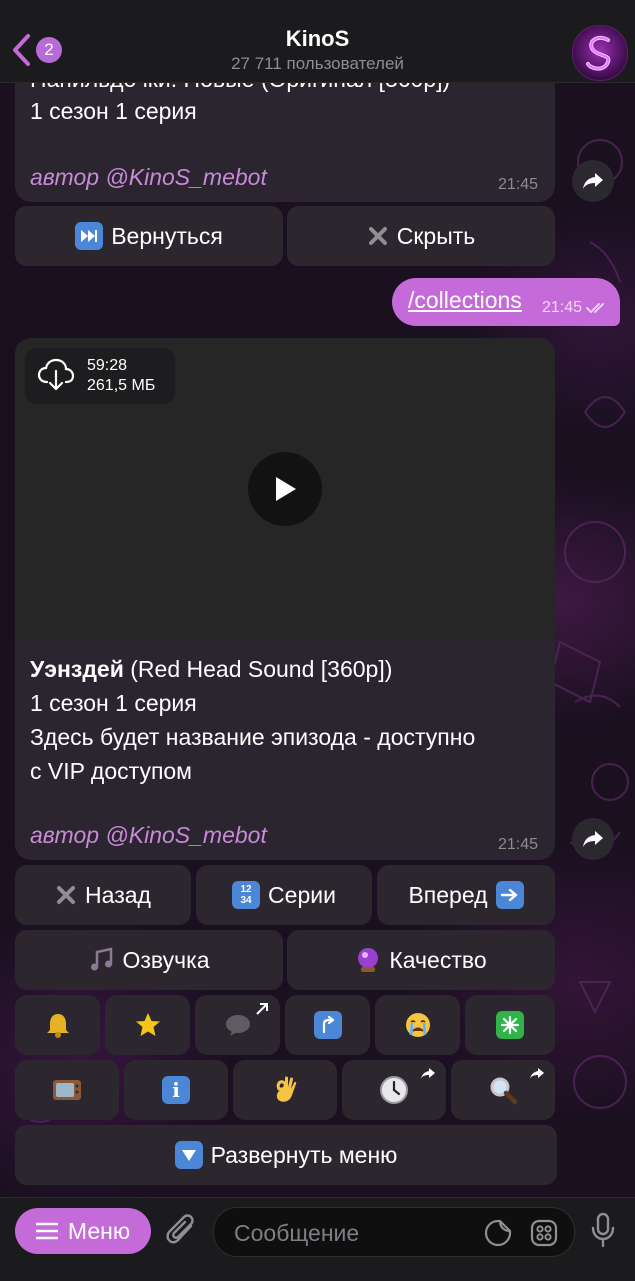 The width and height of the screenshot is (635, 1281). Describe the element at coordinates (118, 894) in the screenshot. I see `prev-label: Назад` at that location.